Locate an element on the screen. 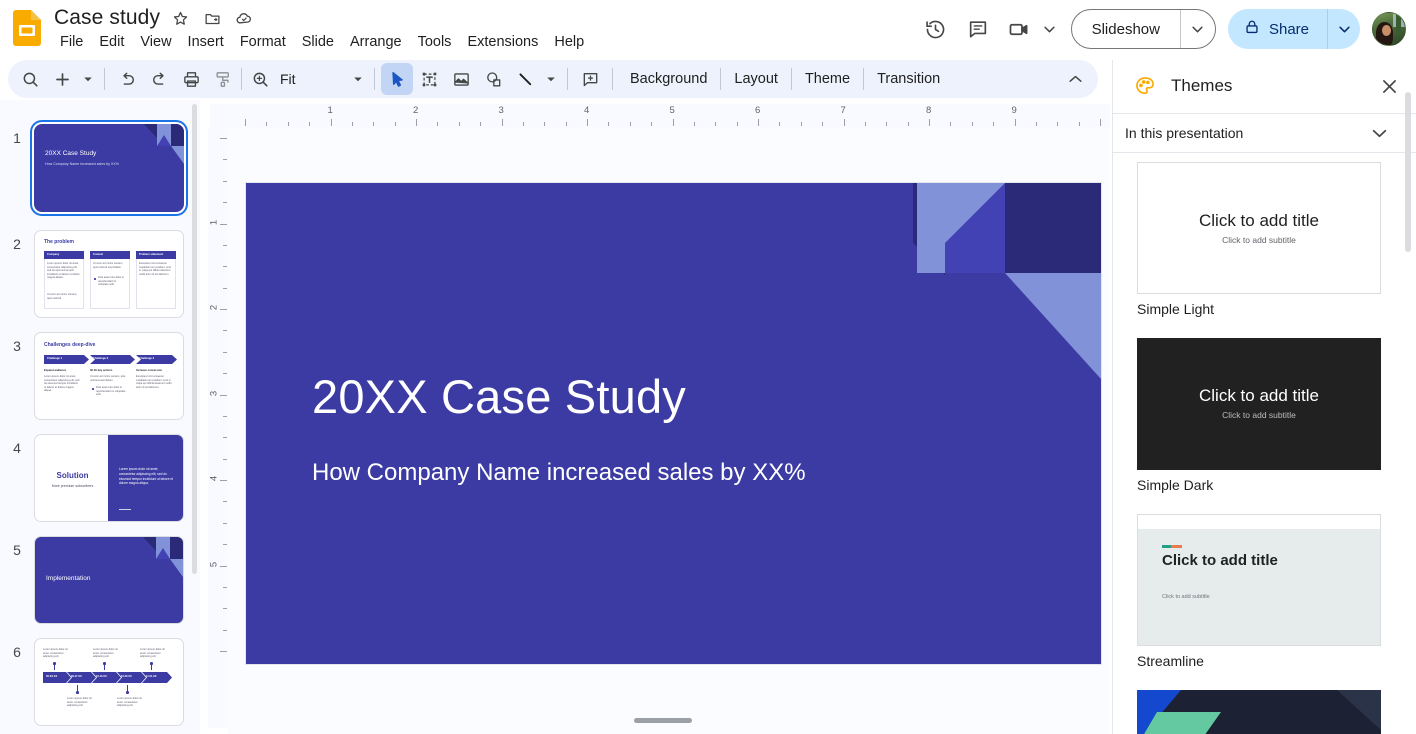 The height and width of the screenshot is (734, 1416). menu-format: Format is located at coordinates (263, 42).